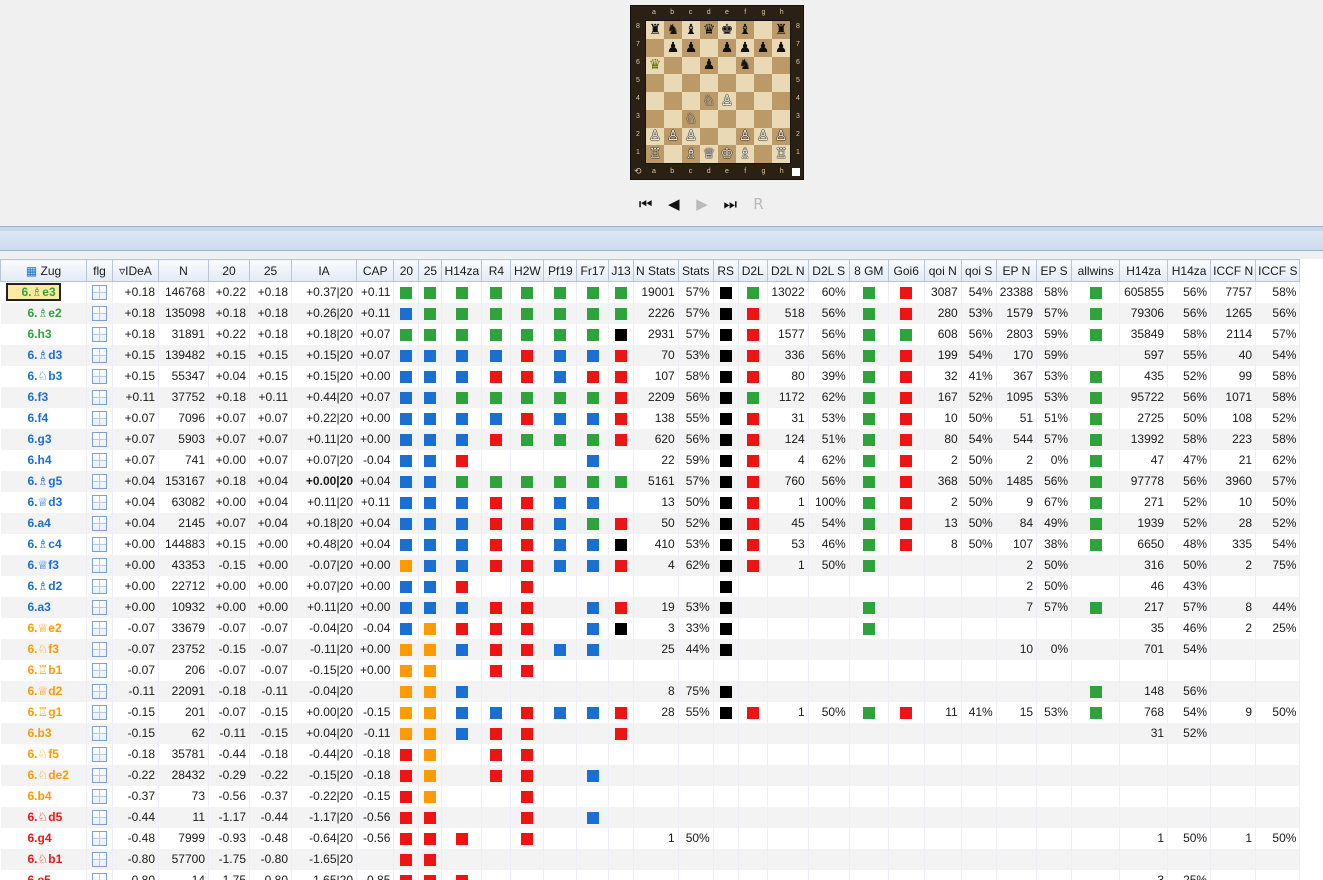 This screenshot has width=1323, height=880. I want to click on move-cell: 6.♕f3, so click(43, 565).